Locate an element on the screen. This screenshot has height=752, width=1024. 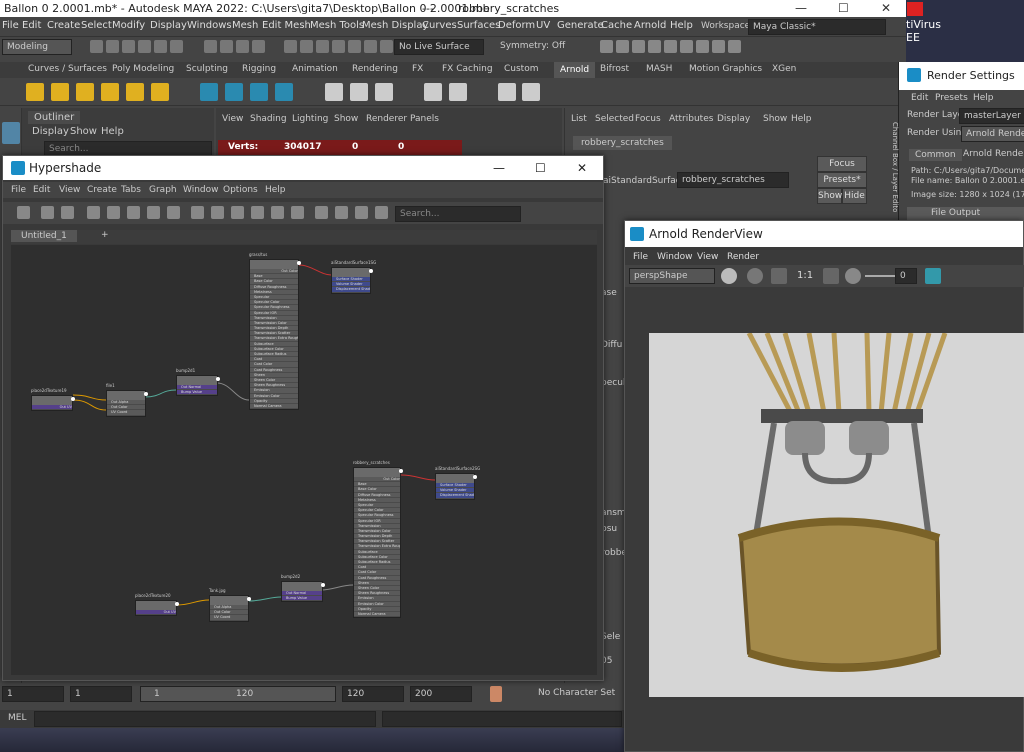
menu-create: Create is located at coordinates (63, 25).